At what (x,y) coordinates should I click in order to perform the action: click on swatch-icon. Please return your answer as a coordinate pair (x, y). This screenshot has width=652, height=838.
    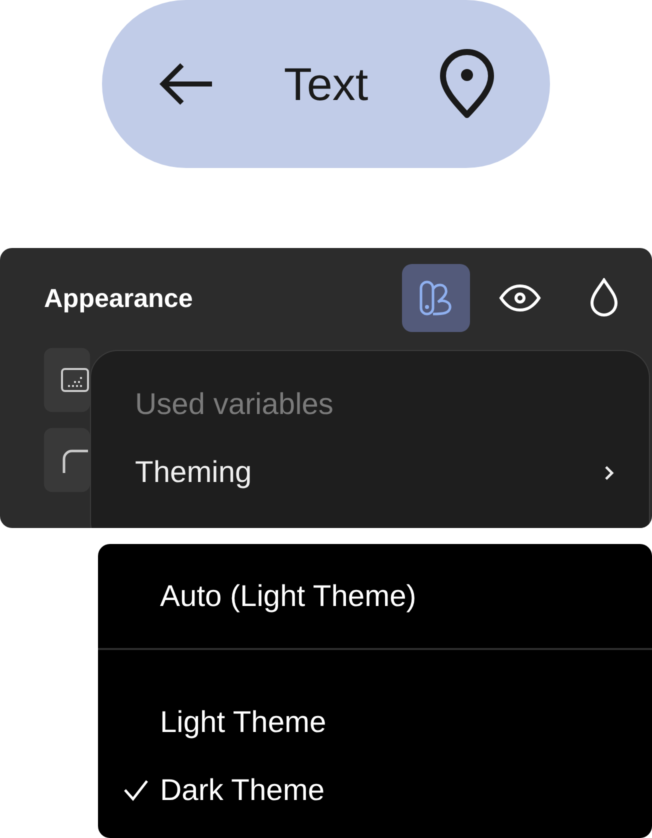
    Looking at the image, I should click on (436, 298).